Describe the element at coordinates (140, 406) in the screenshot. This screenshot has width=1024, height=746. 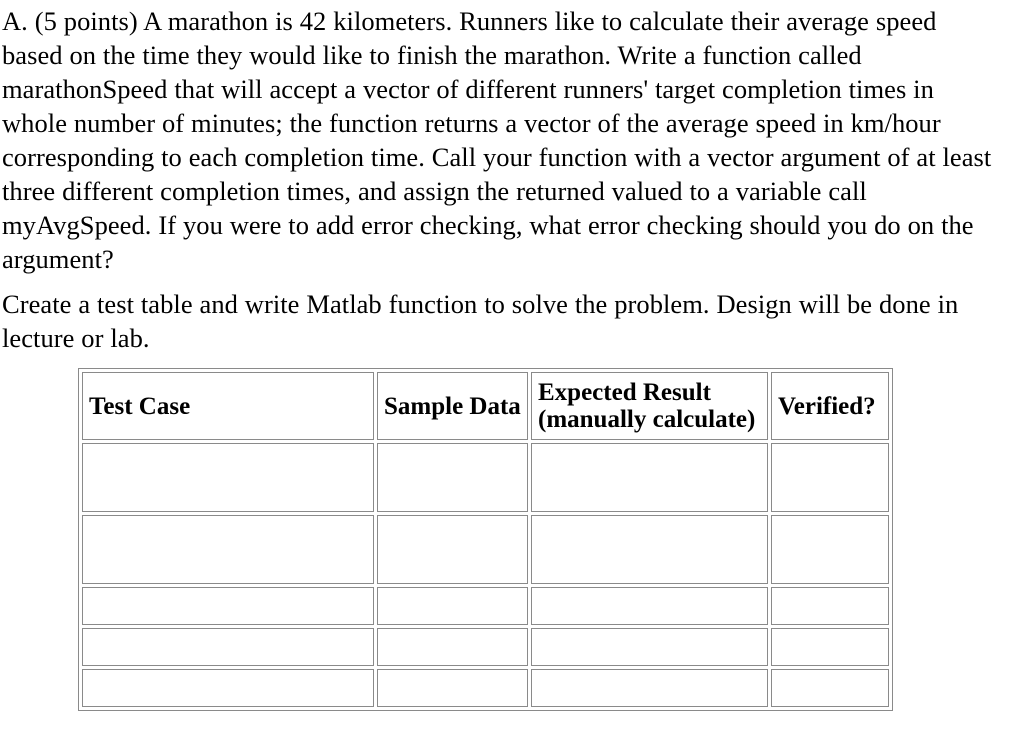
I see `header-label-test-case: Test Case` at that location.